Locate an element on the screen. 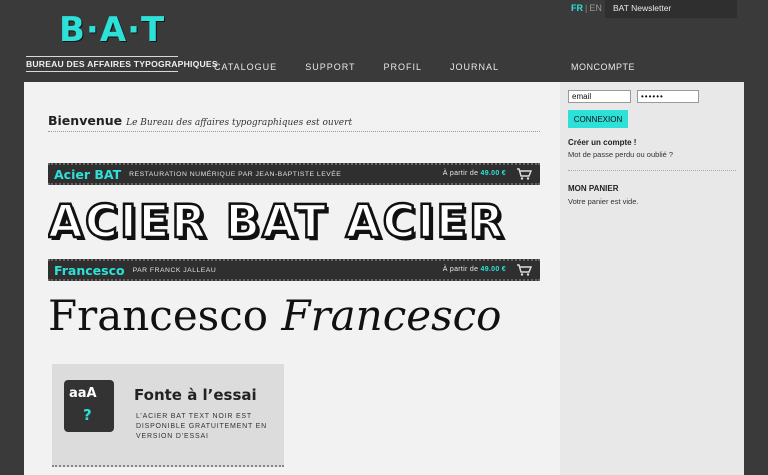  font-desc: PAR FRANCK JALLEAU is located at coordinates (174, 270).